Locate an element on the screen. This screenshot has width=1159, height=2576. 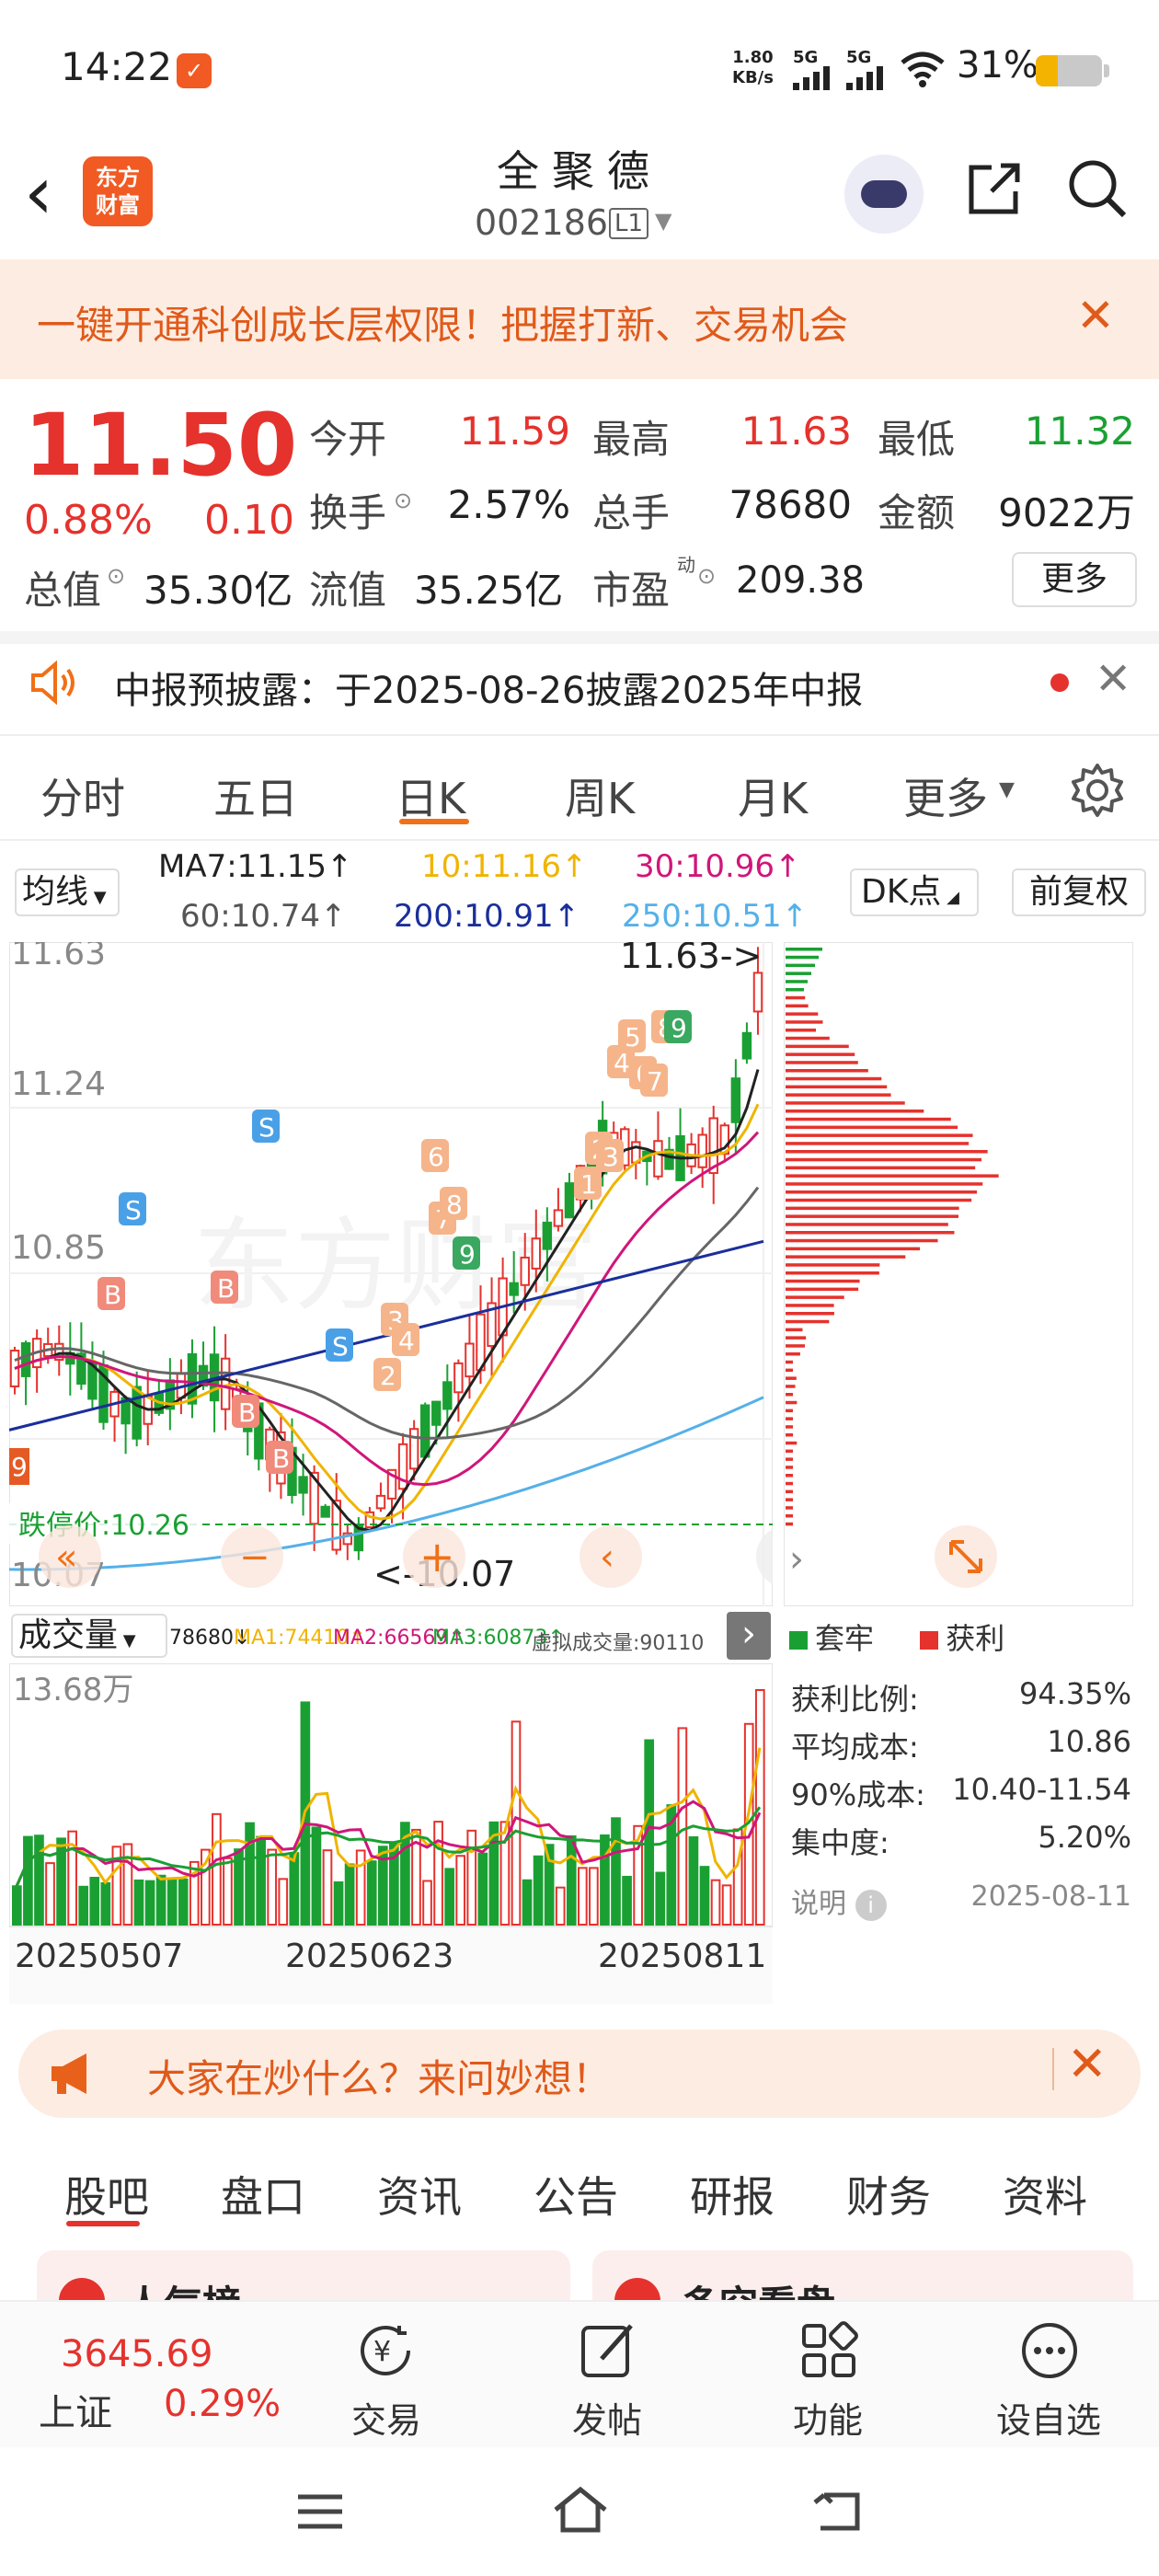
candle is located at coordinates (424, 1430).